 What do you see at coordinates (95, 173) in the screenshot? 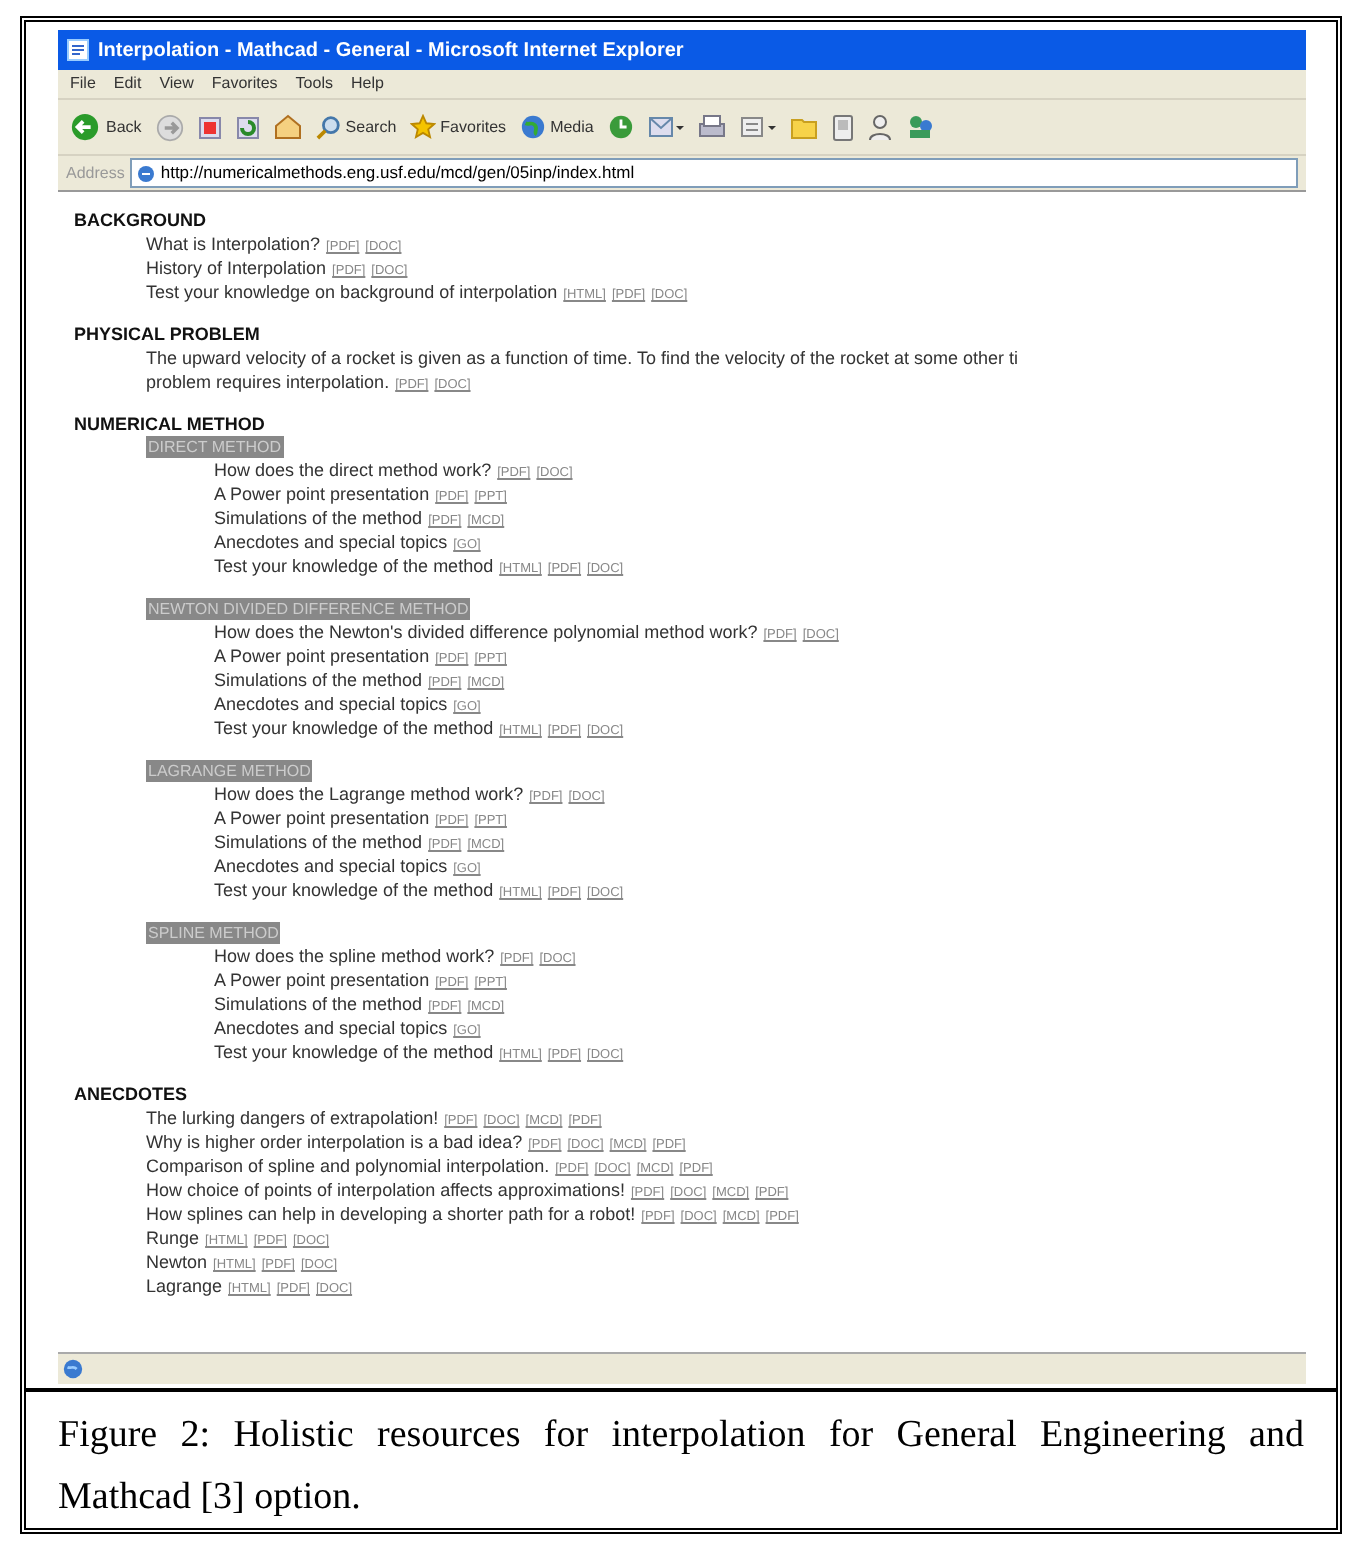
I see `address-label: Address` at bounding box center [95, 173].